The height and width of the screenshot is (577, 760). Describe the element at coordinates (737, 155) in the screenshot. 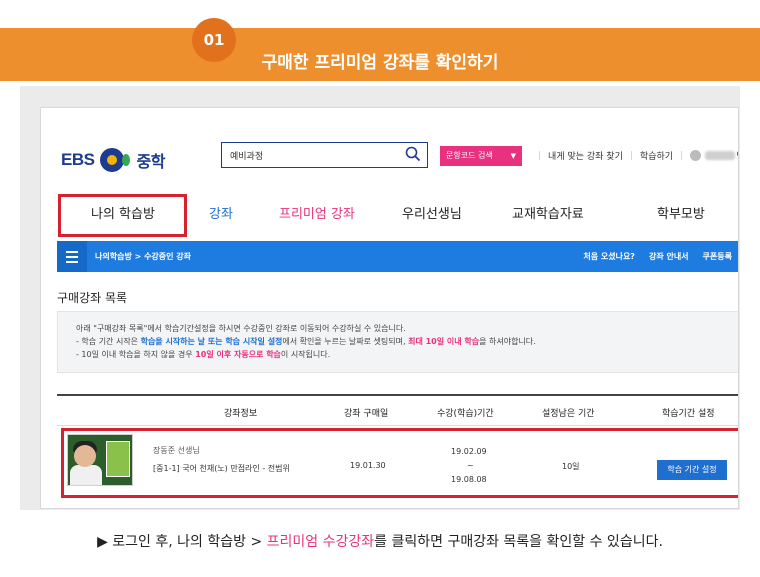

I see `user-suffix: 님` at that location.